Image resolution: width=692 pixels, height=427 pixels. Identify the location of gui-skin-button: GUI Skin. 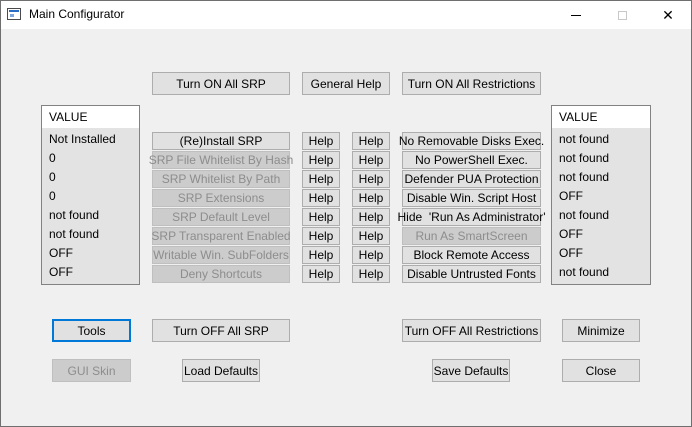
(91, 370).